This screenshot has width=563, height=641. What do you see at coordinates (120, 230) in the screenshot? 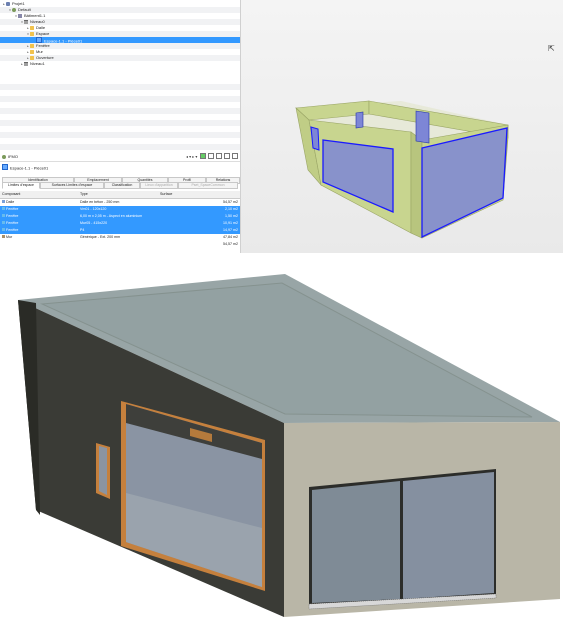
I see `table-row: Fenêtre P4 14,97 m2` at bounding box center [120, 230].